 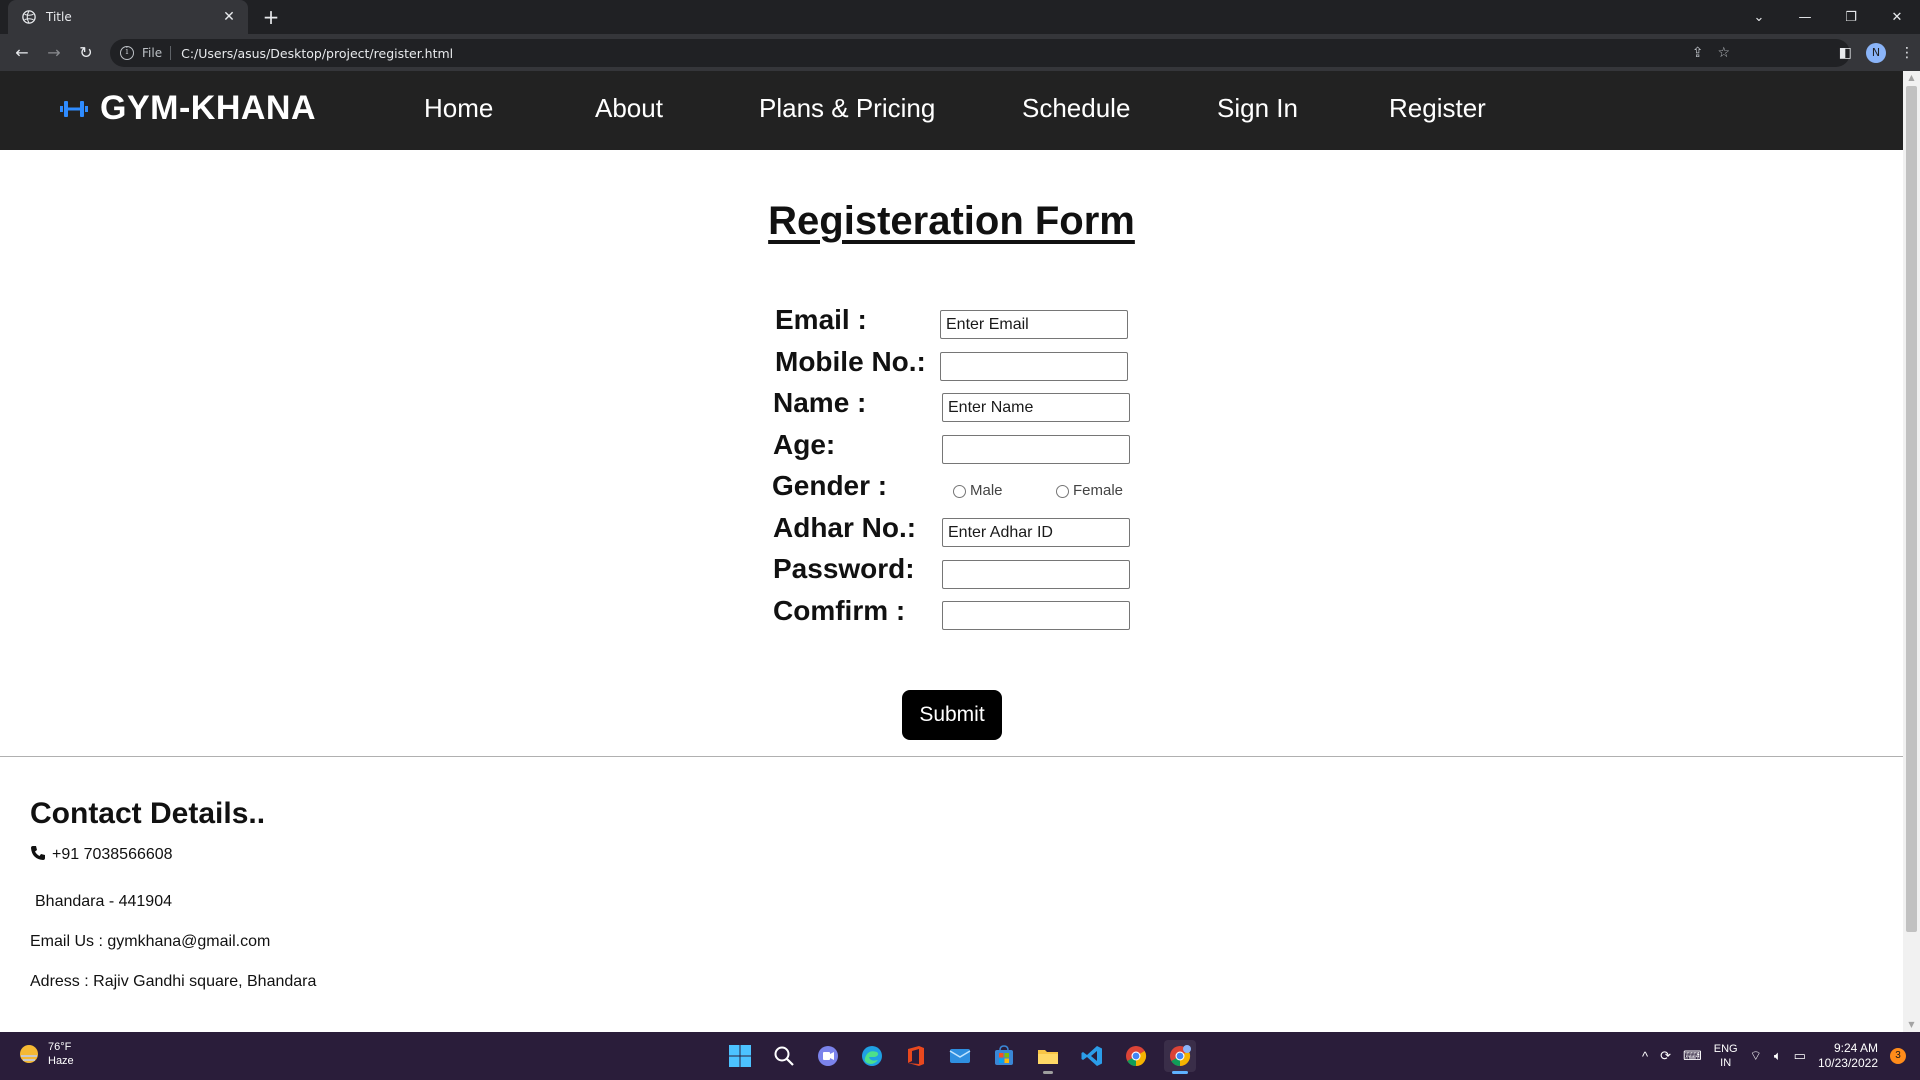 What do you see at coordinates (960, 17) in the screenshot?
I see `browser-tabstrip: Title ✕ + ⌄ — ❐ ✕` at bounding box center [960, 17].